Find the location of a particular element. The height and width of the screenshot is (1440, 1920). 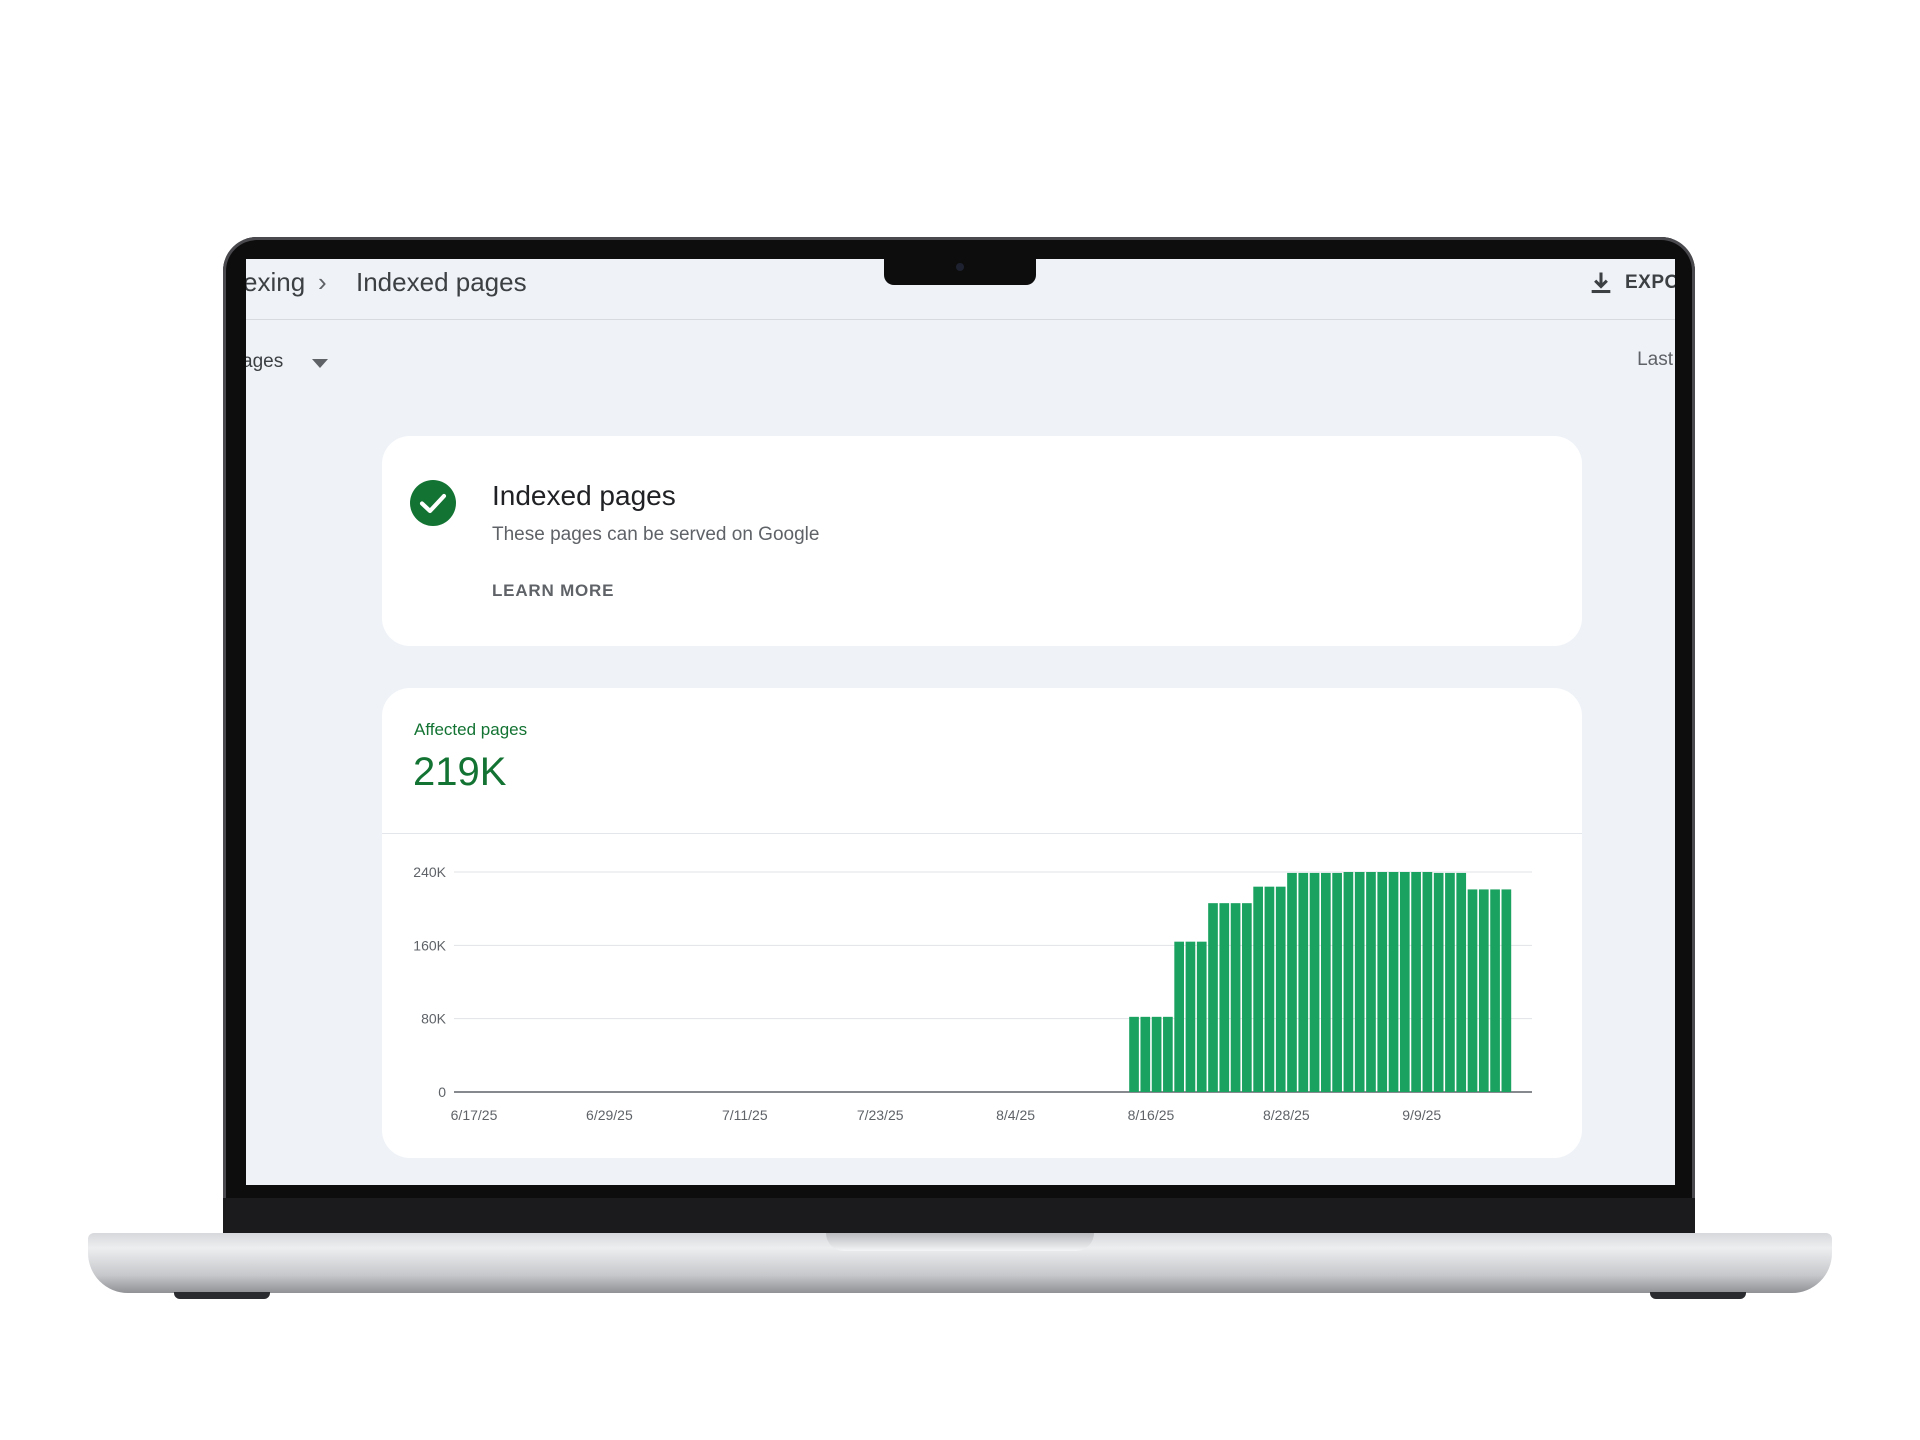

export-button: EXPO is located at coordinates (1631, 283).